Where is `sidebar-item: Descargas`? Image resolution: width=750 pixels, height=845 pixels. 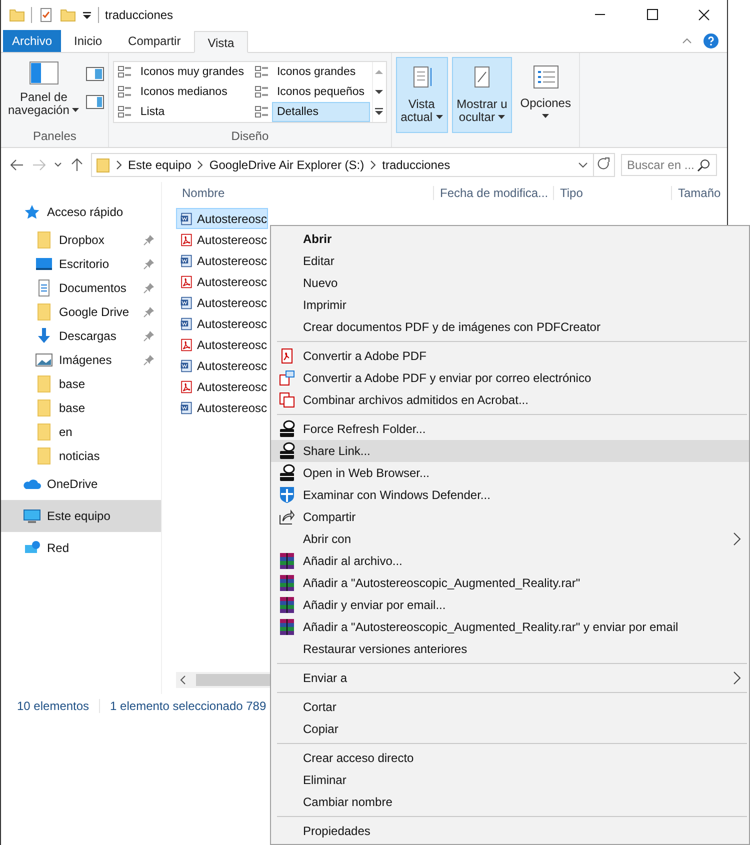 sidebar-item: Descargas is located at coordinates (81, 336).